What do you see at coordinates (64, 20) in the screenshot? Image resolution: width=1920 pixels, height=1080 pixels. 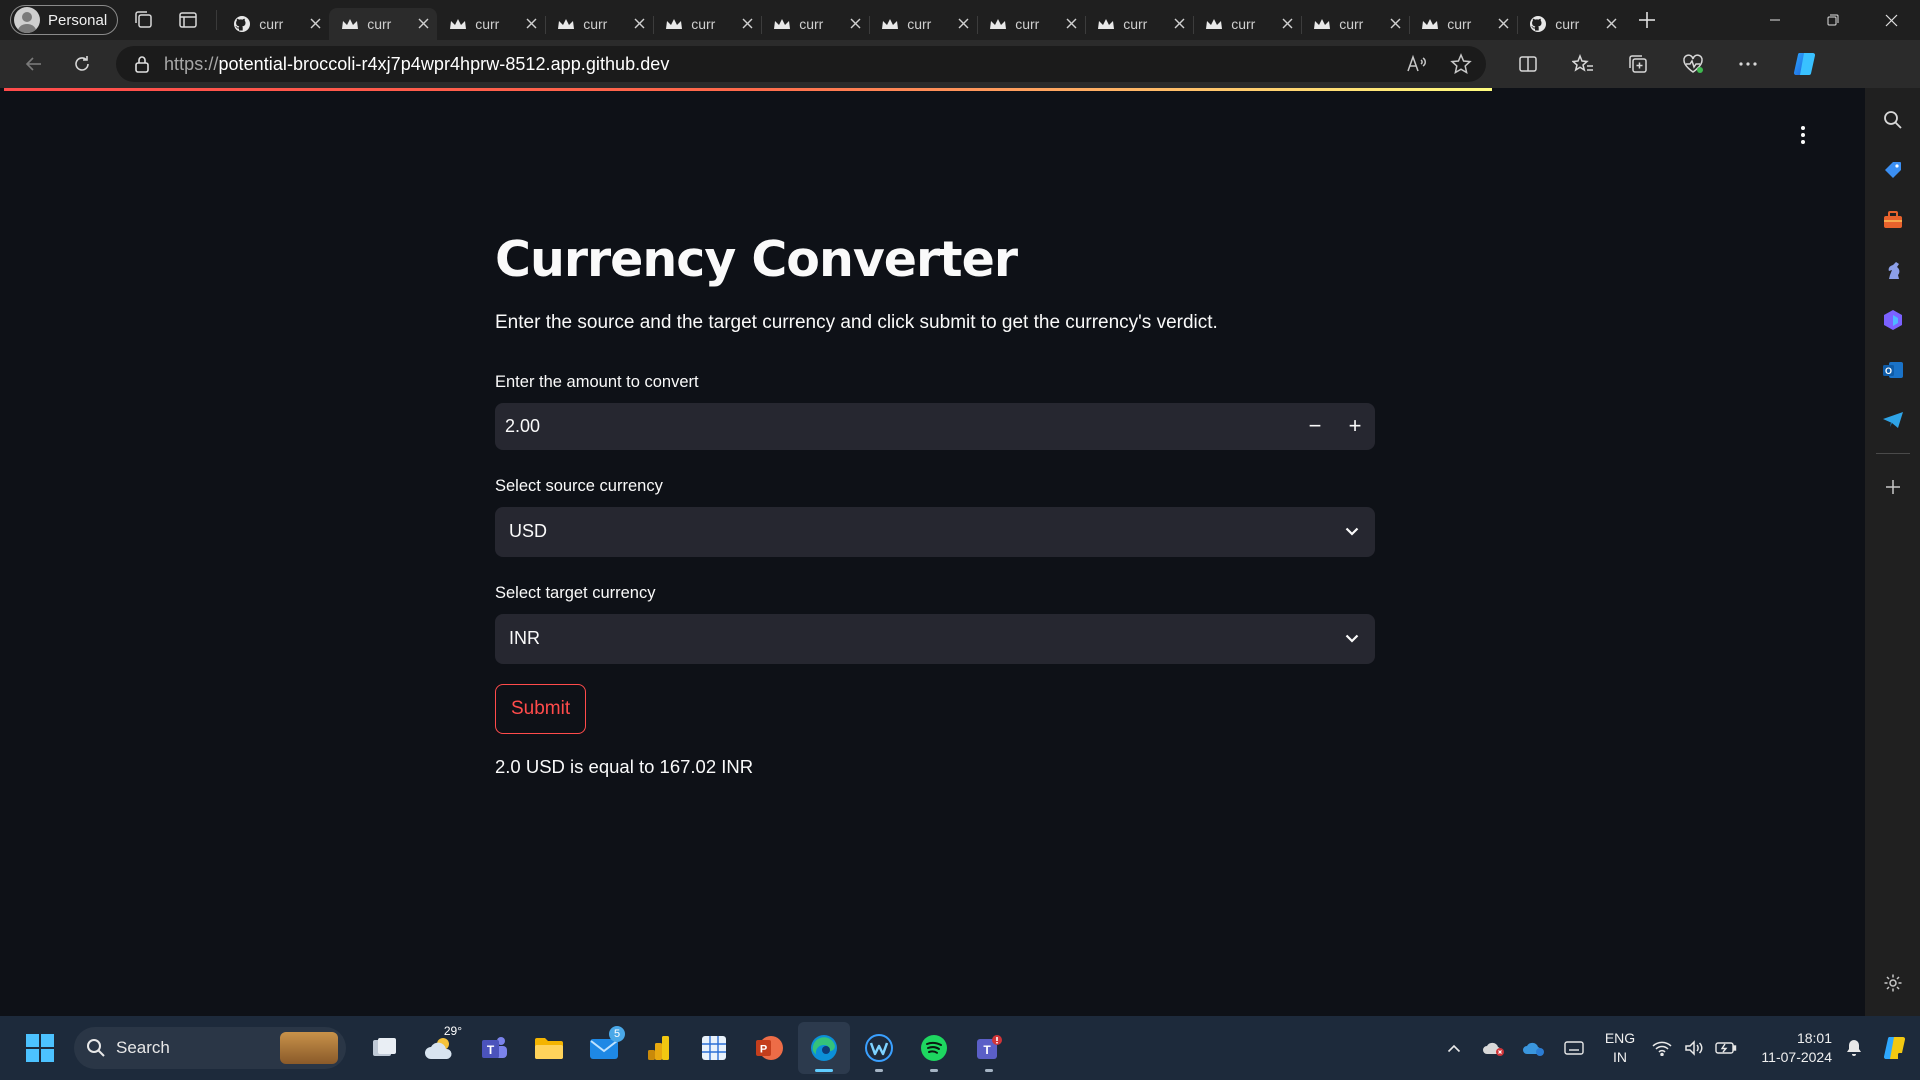 I see `profile-button: Personal` at bounding box center [64, 20].